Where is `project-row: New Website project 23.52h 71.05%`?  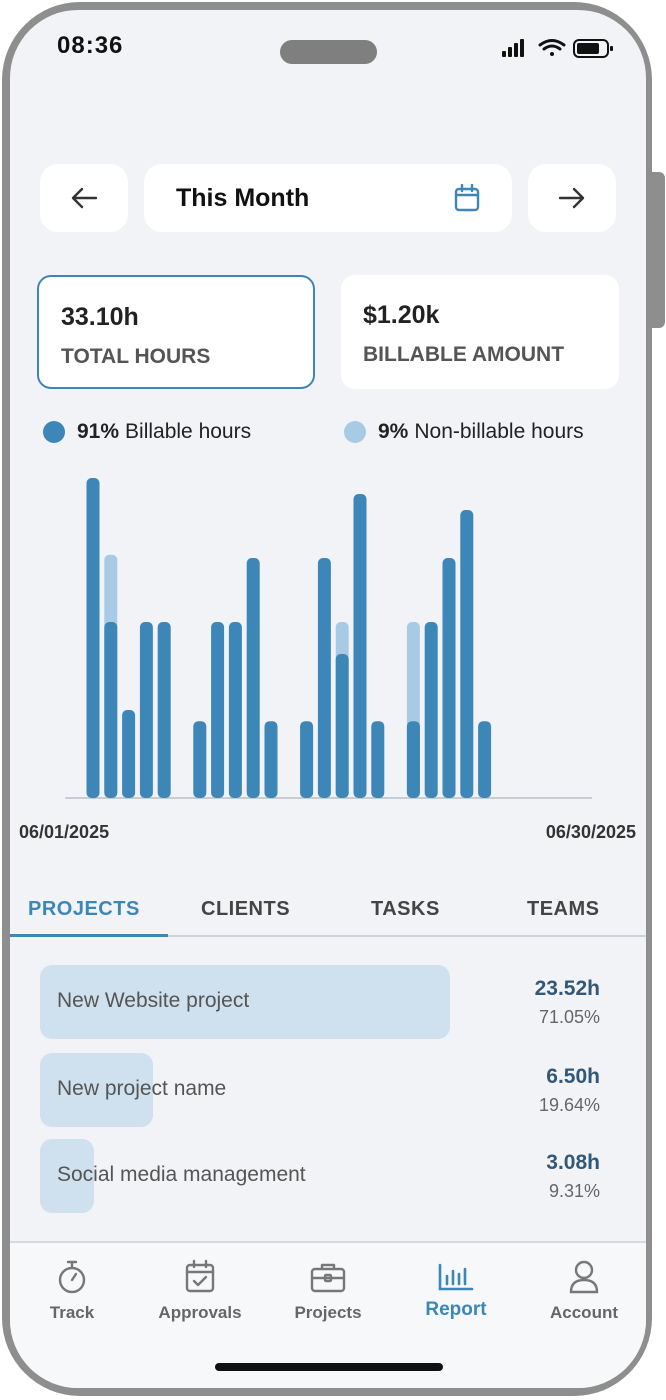 project-row: New Website project 23.52h 71.05% is located at coordinates (330, 1002).